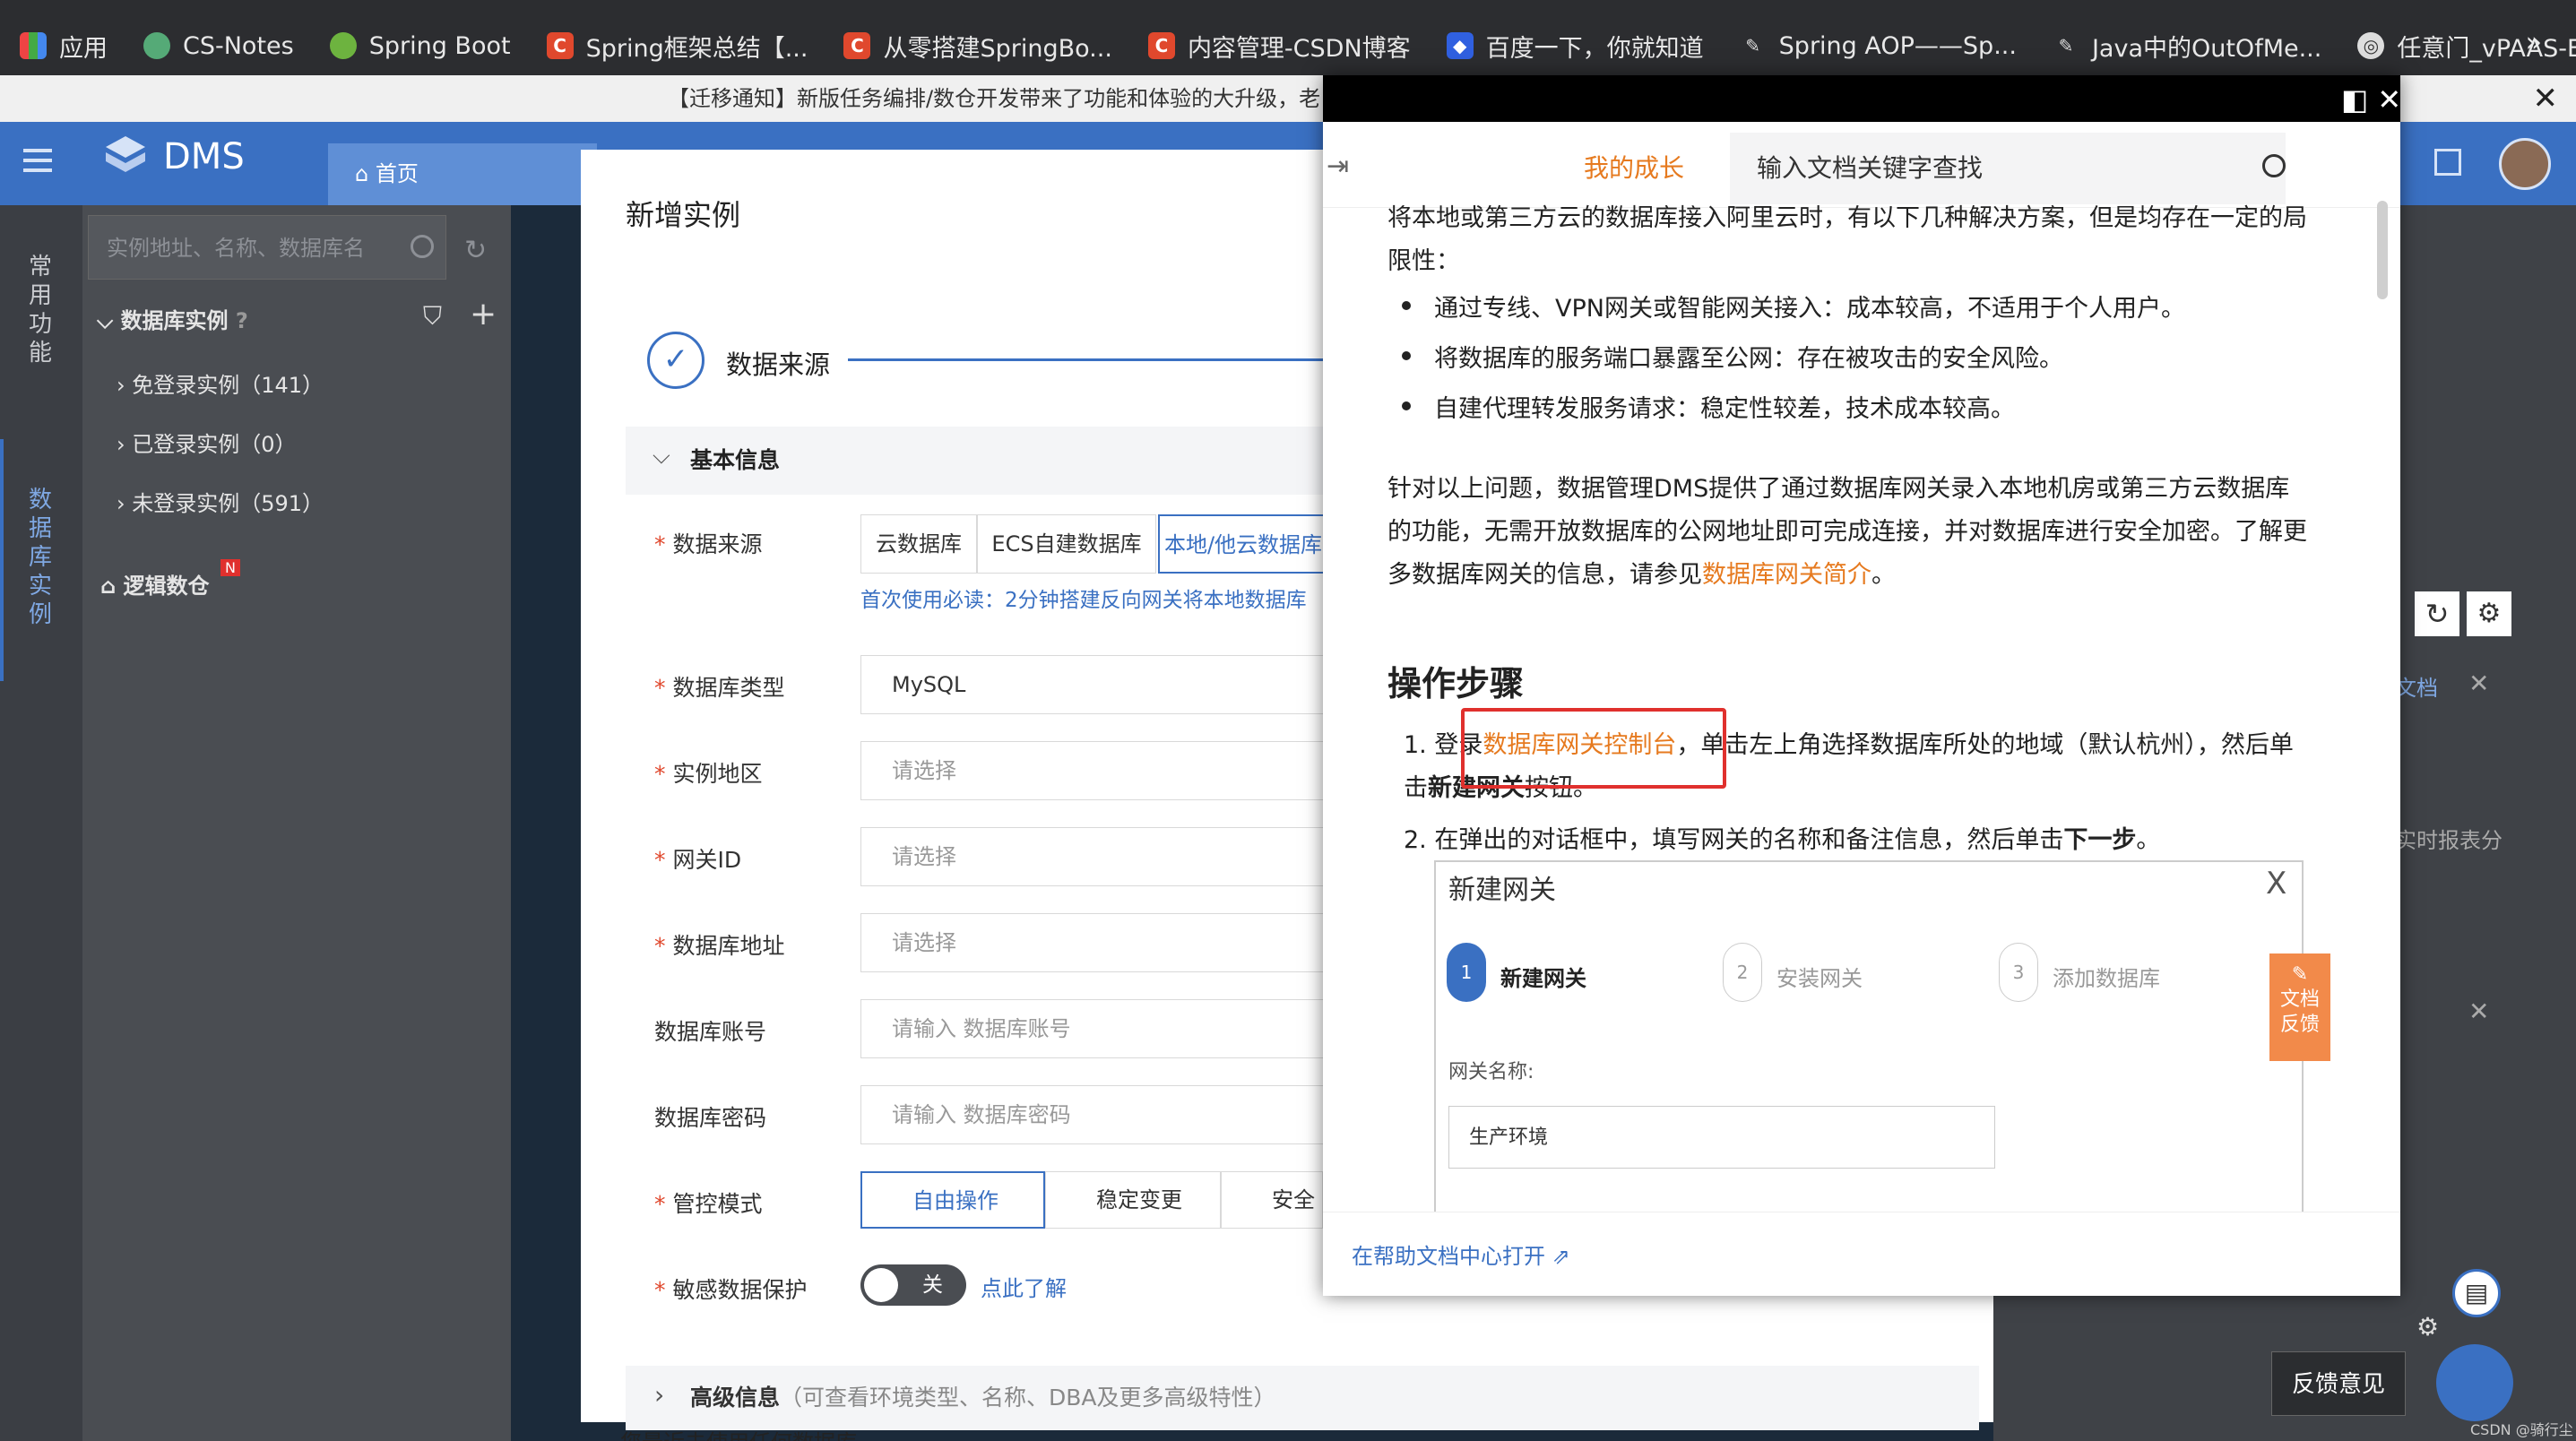 The height and width of the screenshot is (1441, 2576). What do you see at coordinates (728, 688) in the screenshot?
I see `label-text: 数据库类型` at bounding box center [728, 688].